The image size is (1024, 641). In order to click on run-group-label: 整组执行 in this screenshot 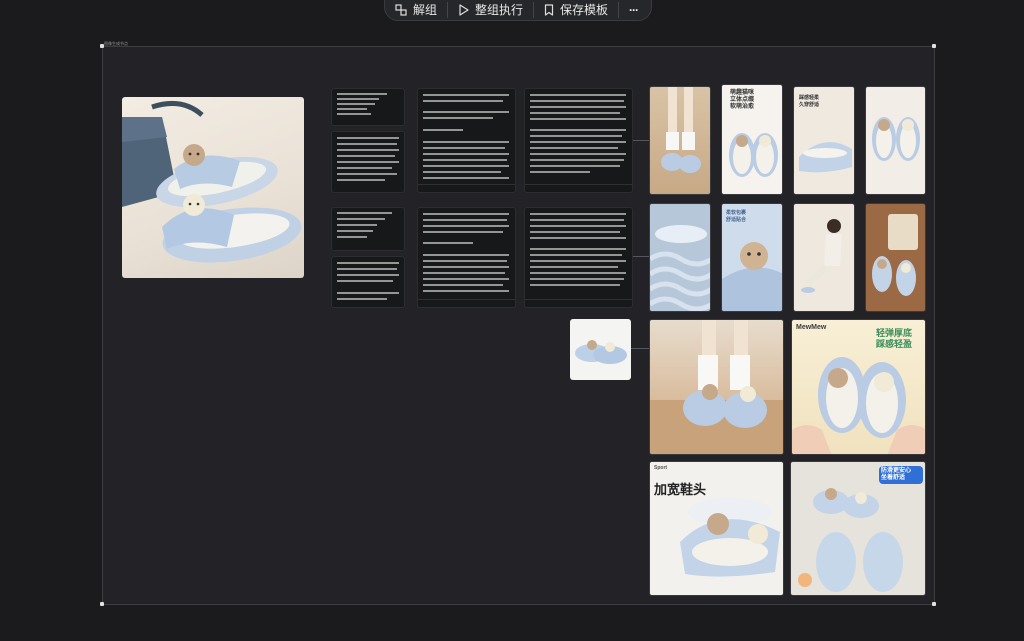, I will do `click(499, 10)`.